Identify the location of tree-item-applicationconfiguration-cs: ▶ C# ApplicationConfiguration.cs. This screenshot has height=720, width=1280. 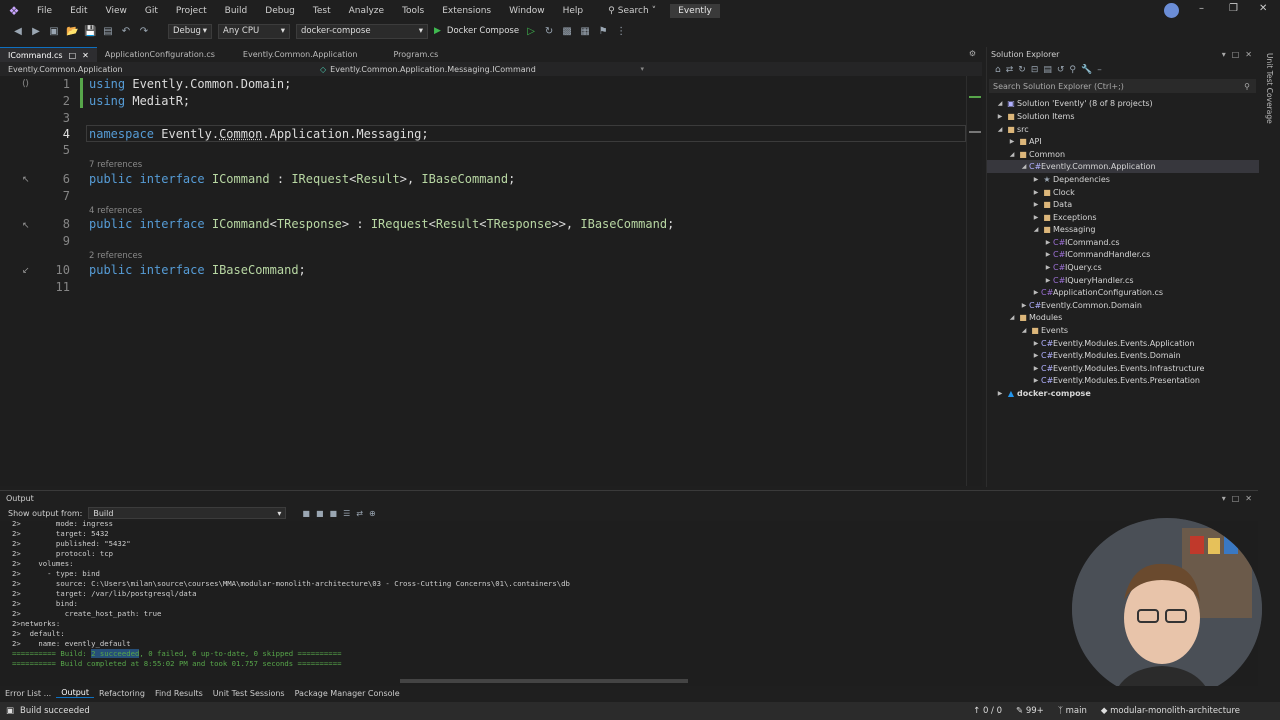
(1123, 292).